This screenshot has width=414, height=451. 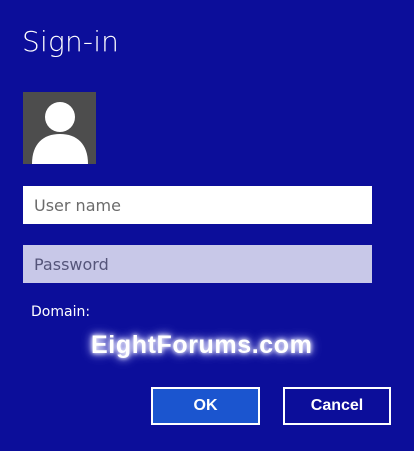 What do you see at coordinates (197, 205) in the screenshot?
I see `username-input` at bounding box center [197, 205].